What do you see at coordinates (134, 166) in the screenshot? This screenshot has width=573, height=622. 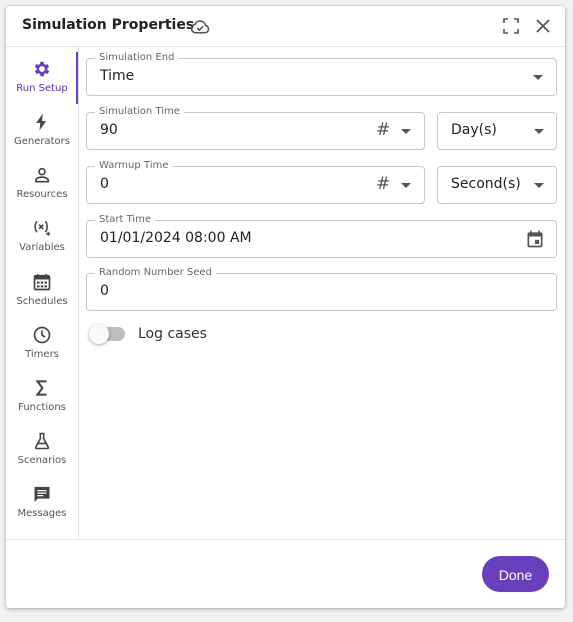 I see `warmup-time-label: Warmup Time` at bounding box center [134, 166].